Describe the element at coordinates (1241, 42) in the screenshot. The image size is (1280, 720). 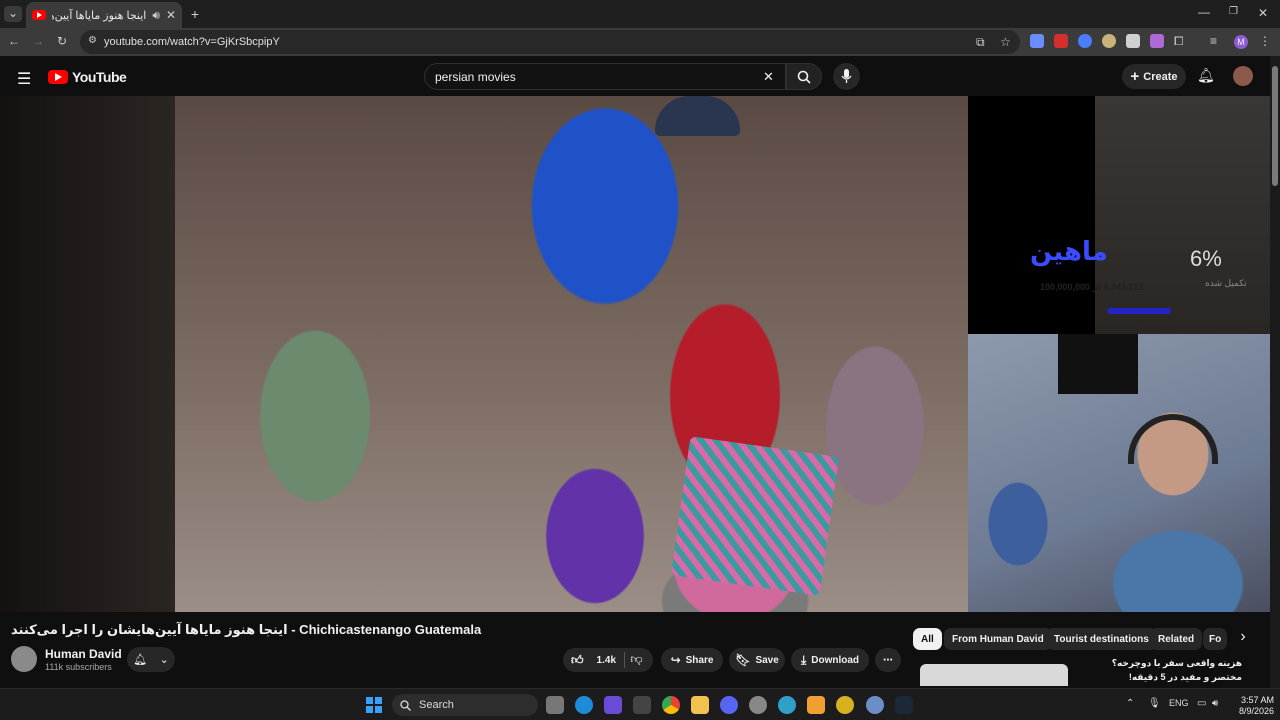
I see `profile-avatar: M` at that location.